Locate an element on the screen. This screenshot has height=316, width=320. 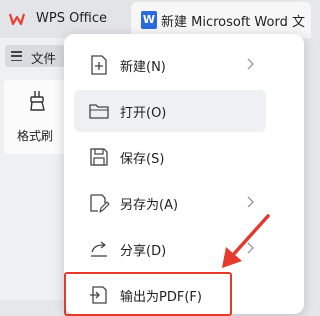
tab-wps-label: WPS Office is located at coordinates (72, 18).